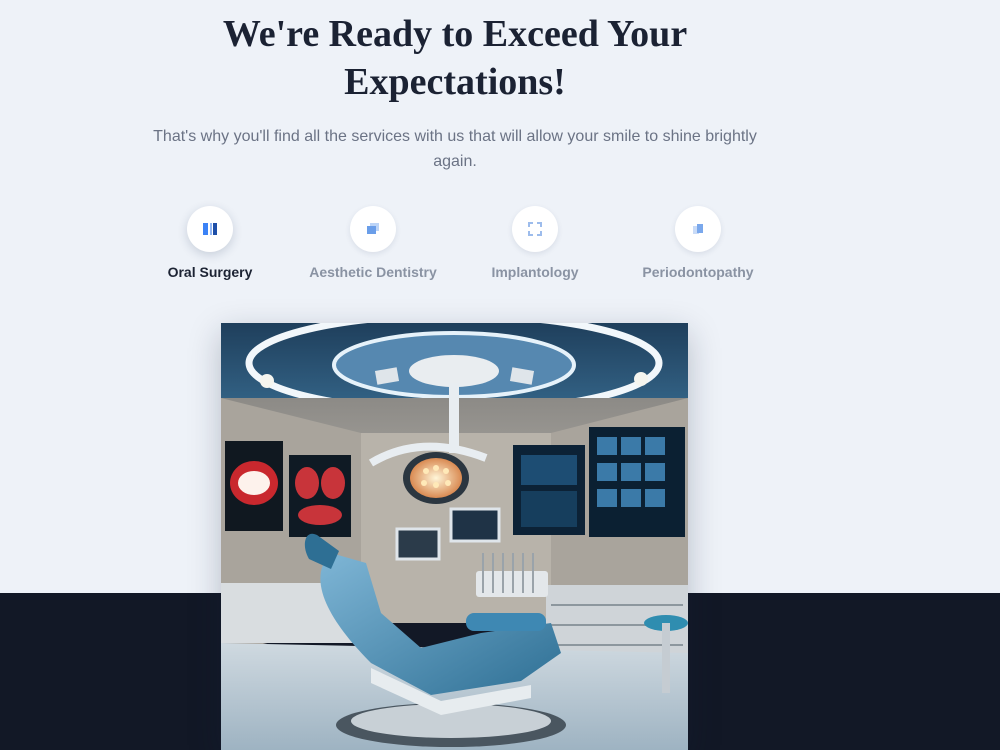  What do you see at coordinates (535, 229) in the screenshot?
I see `expand-icon` at bounding box center [535, 229].